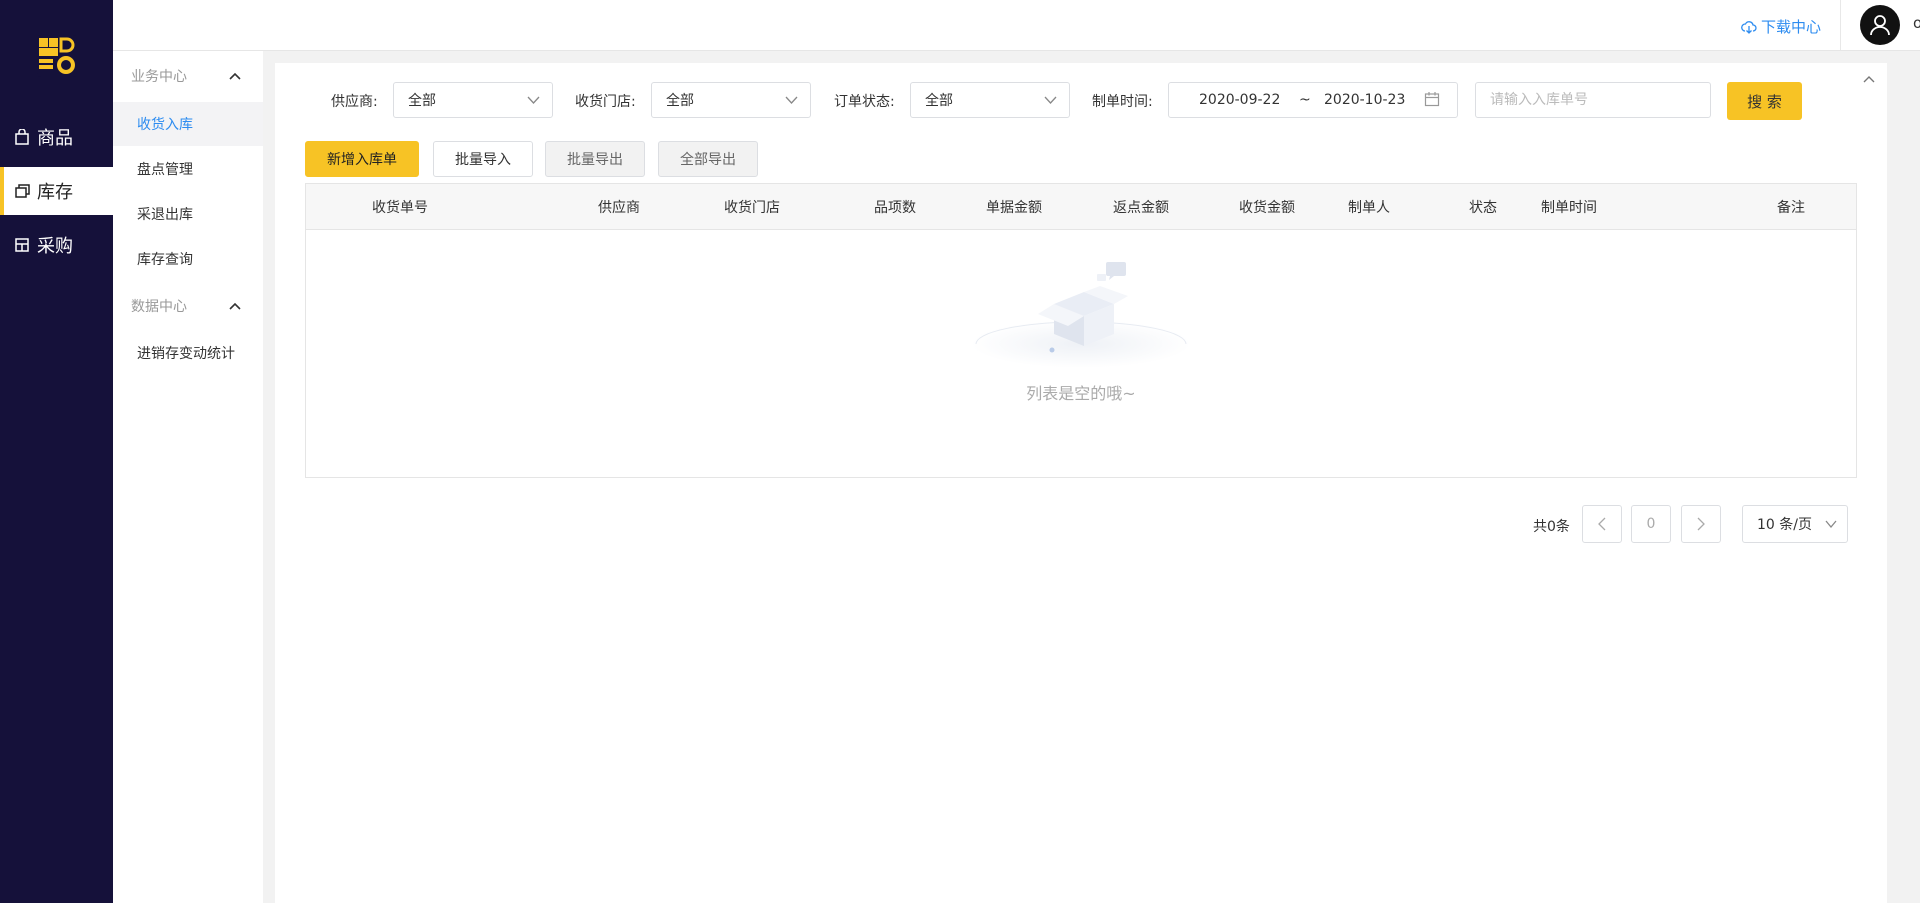 The image size is (1920, 903). Describe the element at coordinates (1369, 208) in the screenshot. I see `column-header: 制单人` at that location.